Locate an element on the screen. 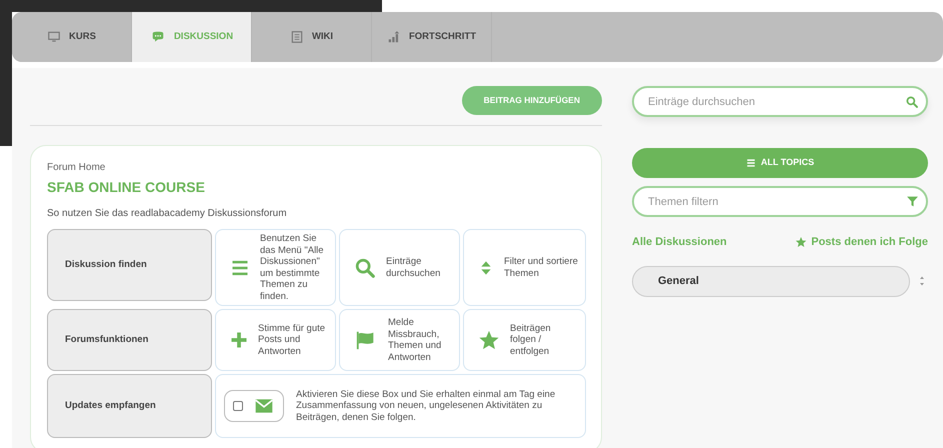 This screenshot has width=943, height=448. tip-text: Benutzen Sie das Menü "Alle Diskussionen" um bestimmte Themen zu finden. is located at coordinates (292, 267).